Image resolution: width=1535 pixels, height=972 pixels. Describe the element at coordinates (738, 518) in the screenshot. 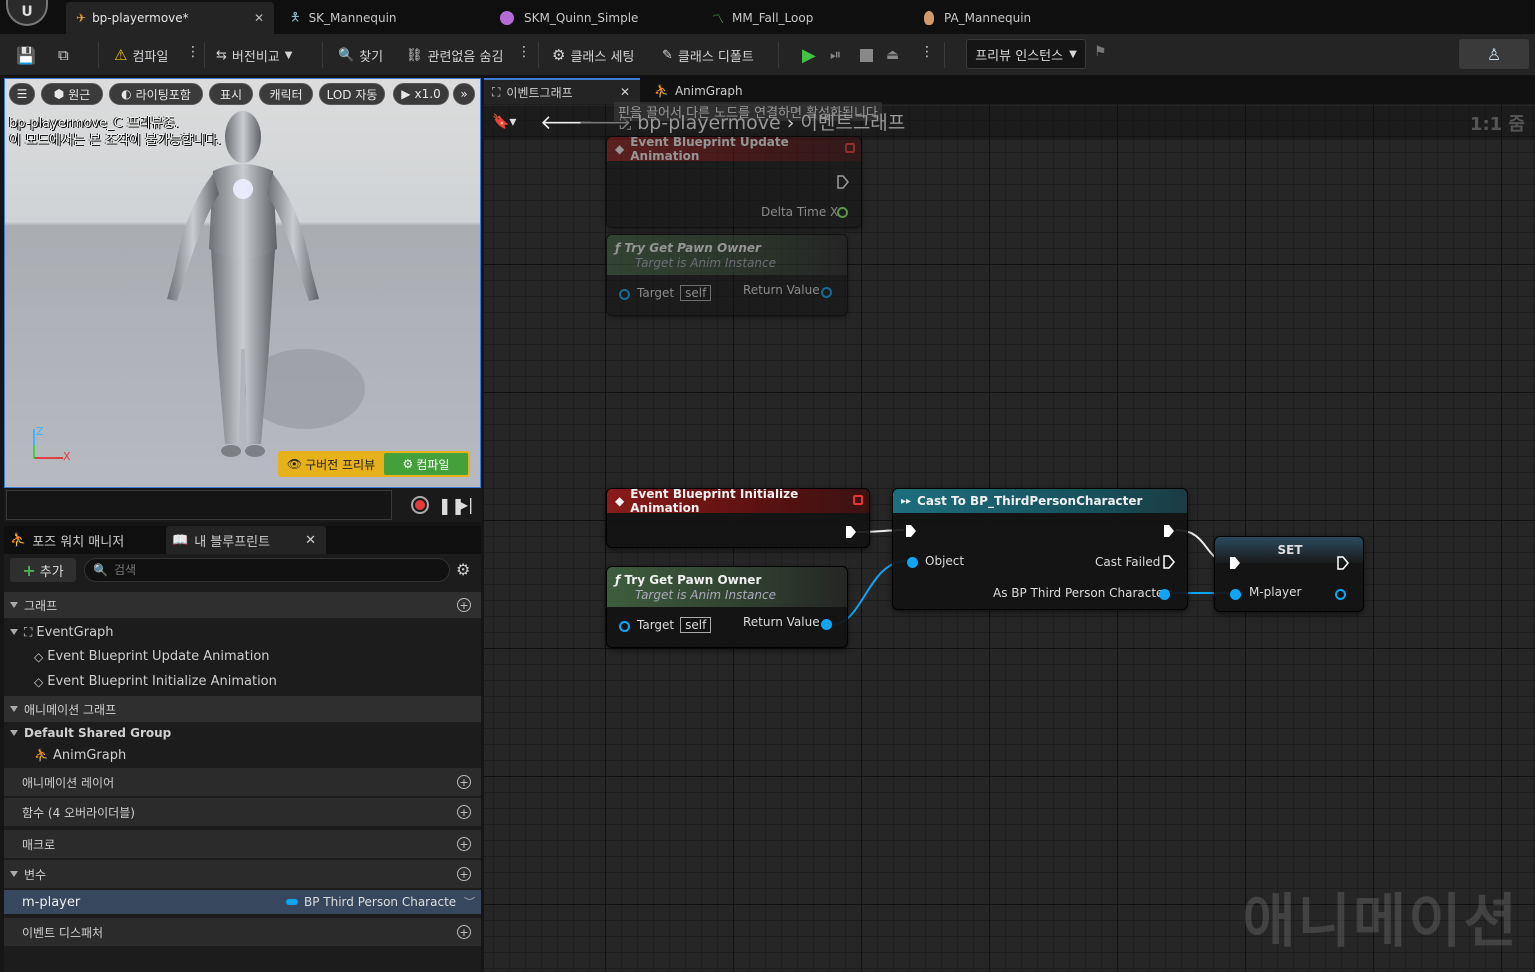

I see `node-event-initialize-animation: ◆ Event Blueprint Initialize Animation` at that location.